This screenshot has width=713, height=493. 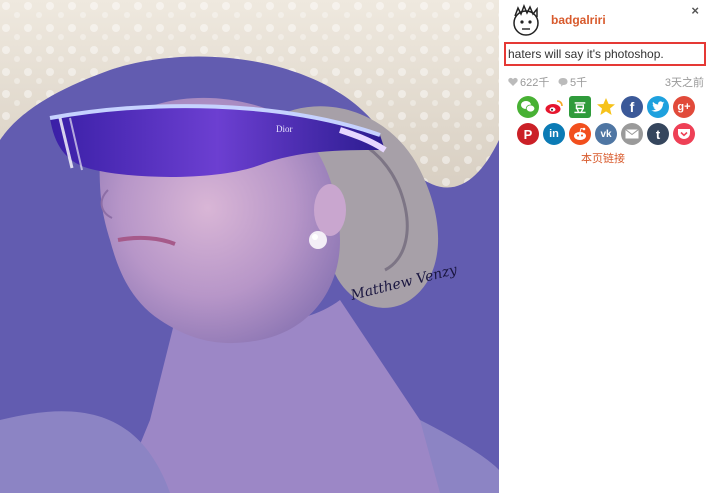 I want to click on share-row-1: 豆 f g+, so click(x=608, y=107).